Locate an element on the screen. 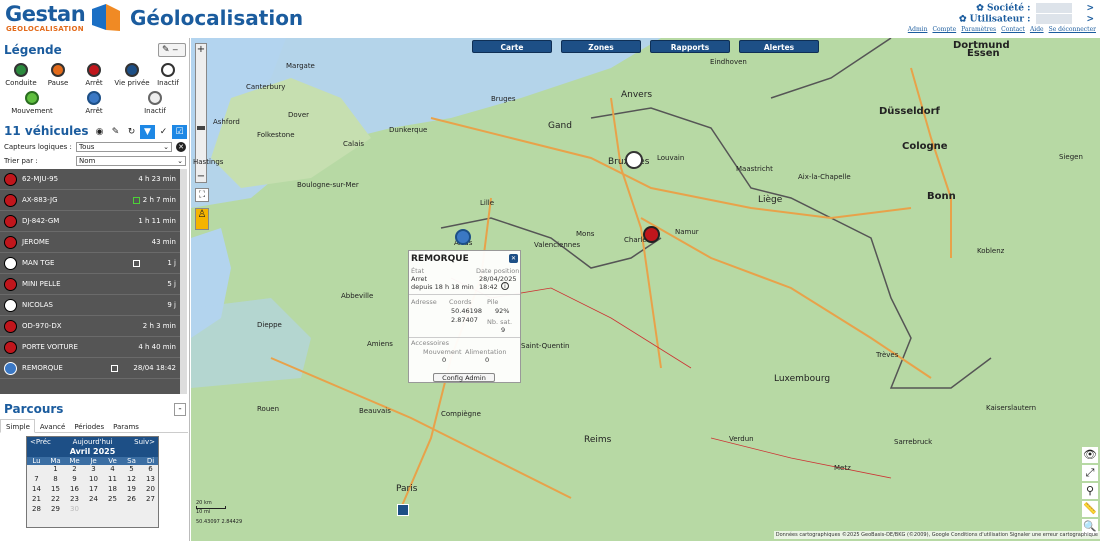 This screenshot has height=541, width=1100. popup-sat-value: 9 is located at coordinates (503, 330).